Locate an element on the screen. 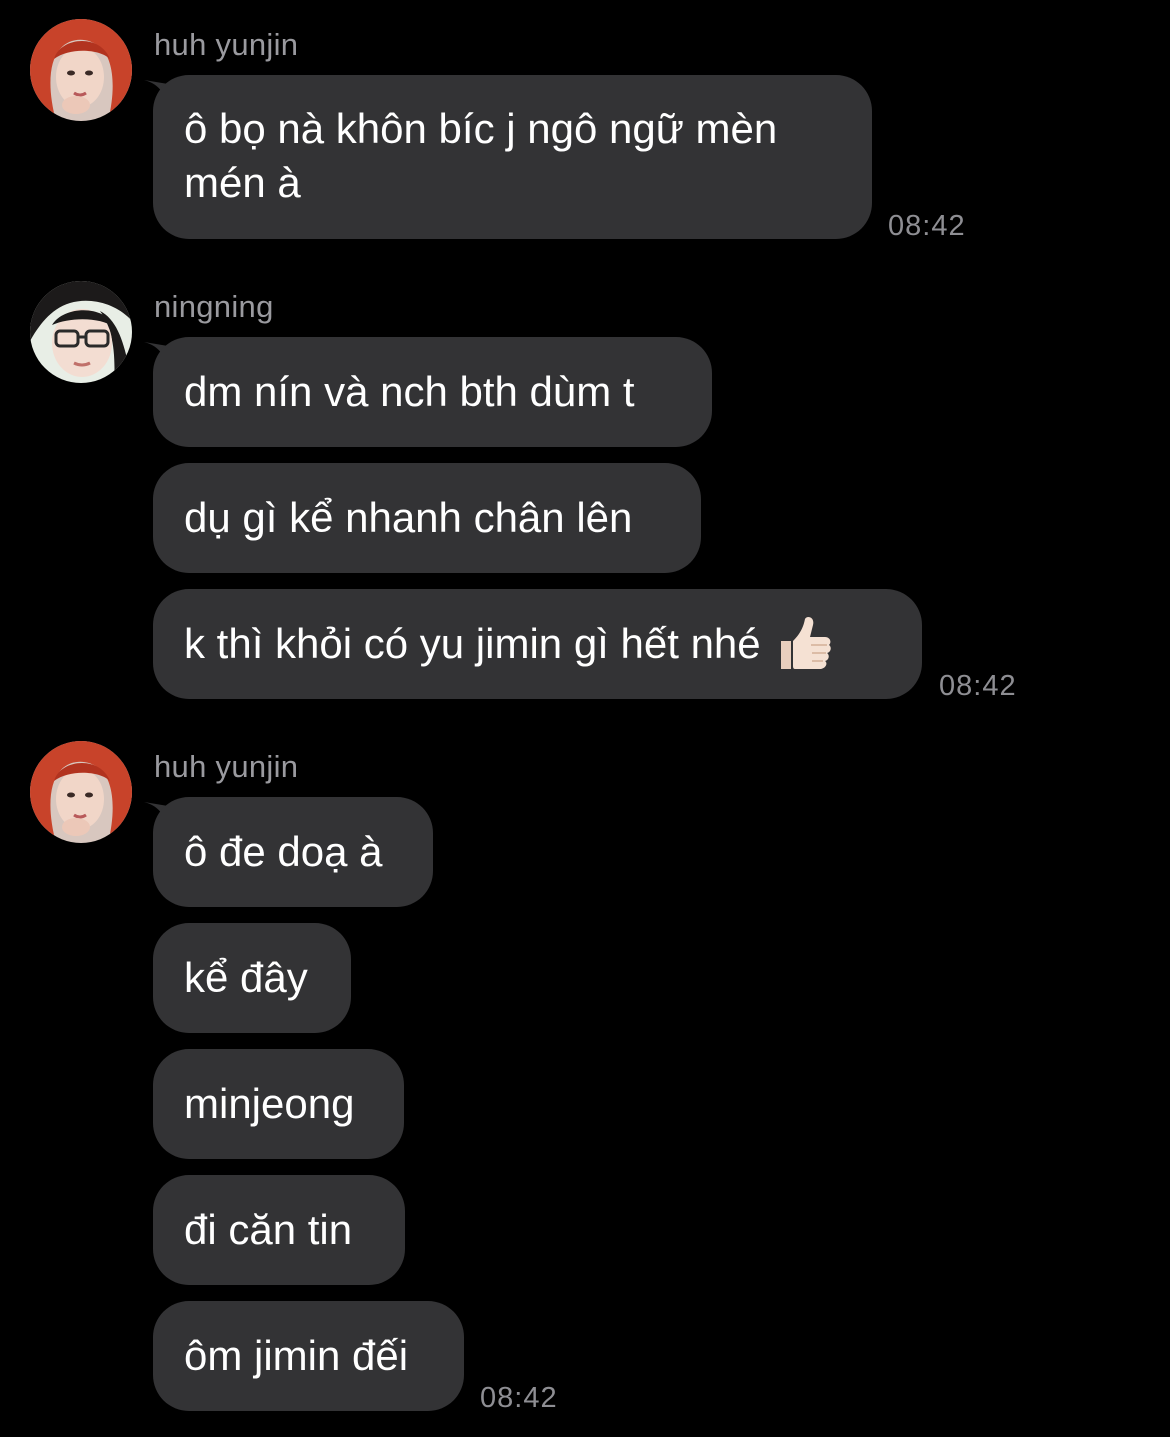  message-bubble: dm nín và nch bth dùm t is located at coordinates (432, 392).